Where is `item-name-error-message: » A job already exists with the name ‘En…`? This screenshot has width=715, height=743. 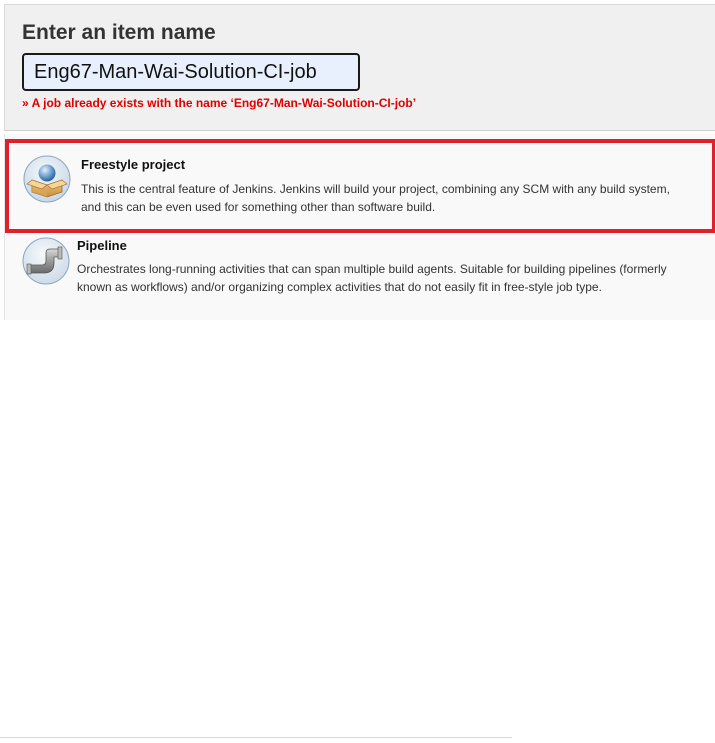 item-name-error-message: » A job already exists with the name ‘En… is located at coordinates (219, 103).